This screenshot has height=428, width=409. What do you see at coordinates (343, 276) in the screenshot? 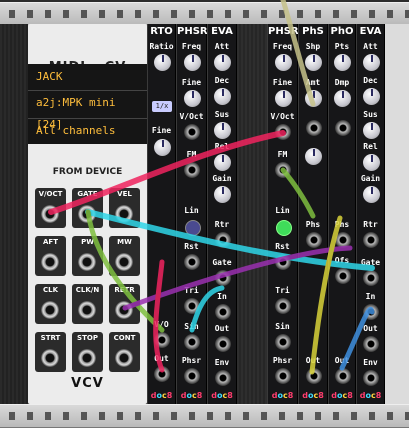
I see `ofs-jack` at bounding box center [343, 276].